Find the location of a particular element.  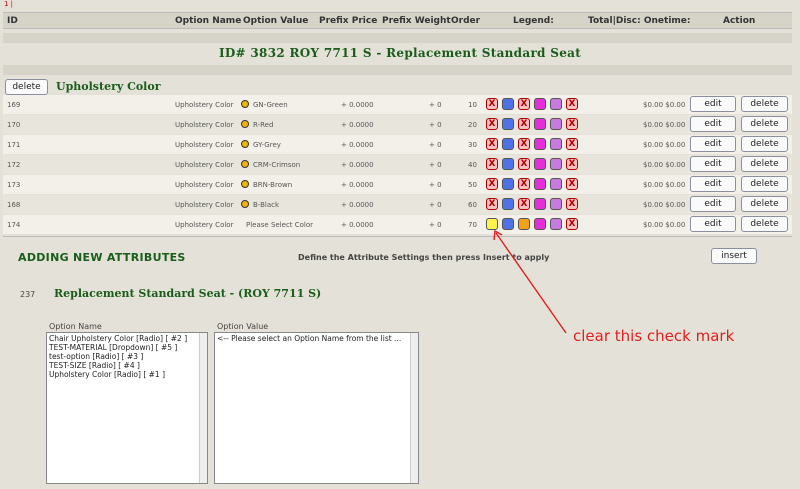

row-order: 10 is located at coordinates (472, 105).